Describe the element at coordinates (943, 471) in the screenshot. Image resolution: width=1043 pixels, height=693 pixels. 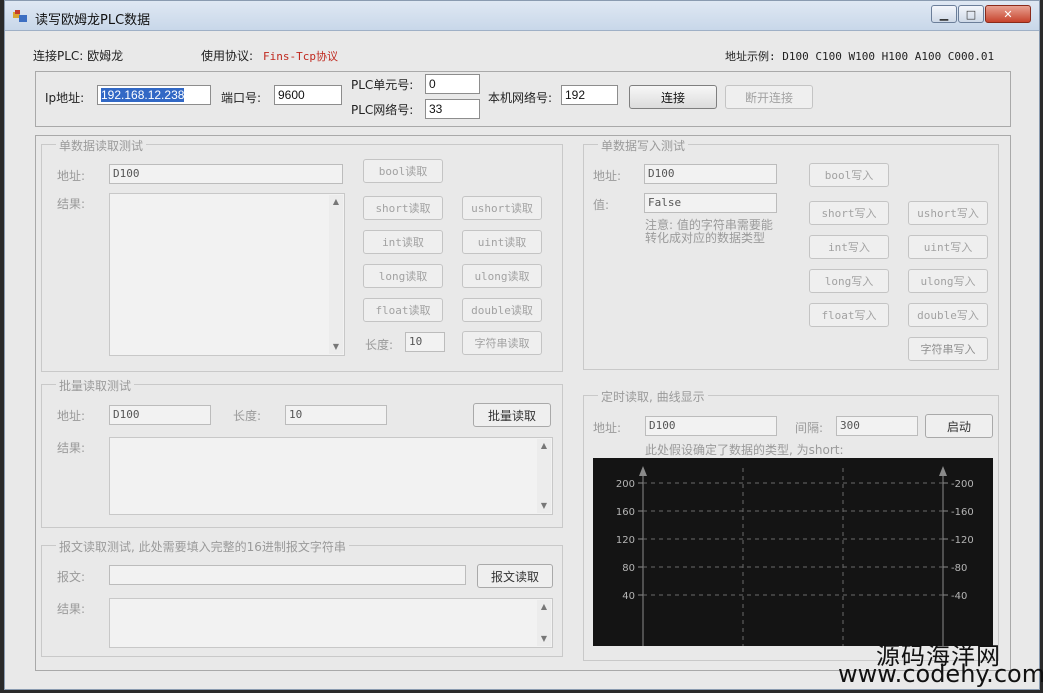
I see `y-axis-right-arrow-icon` at that location.